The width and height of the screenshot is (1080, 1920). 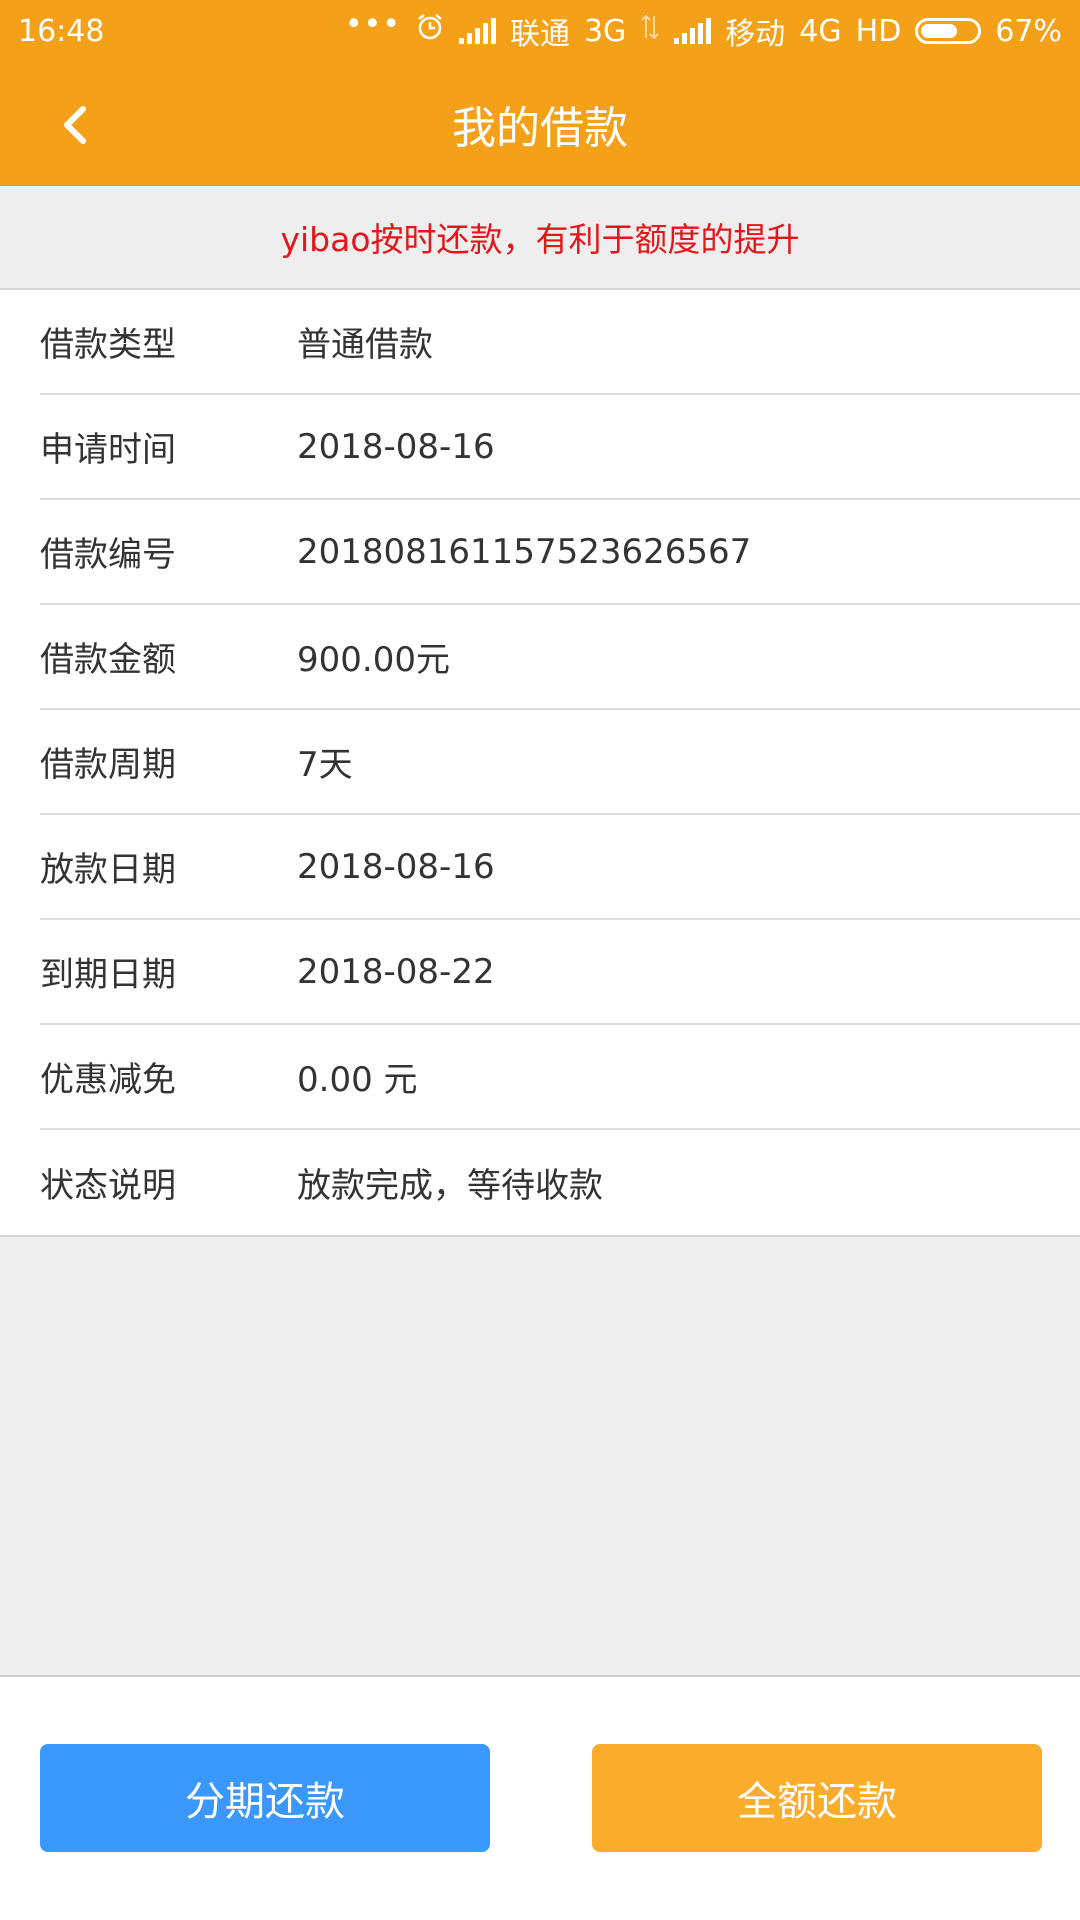 What do you see at coordinates (1028, 31) in the screenshot?
I see `battery-percent: 67%` at bounding box center [1028, 31].